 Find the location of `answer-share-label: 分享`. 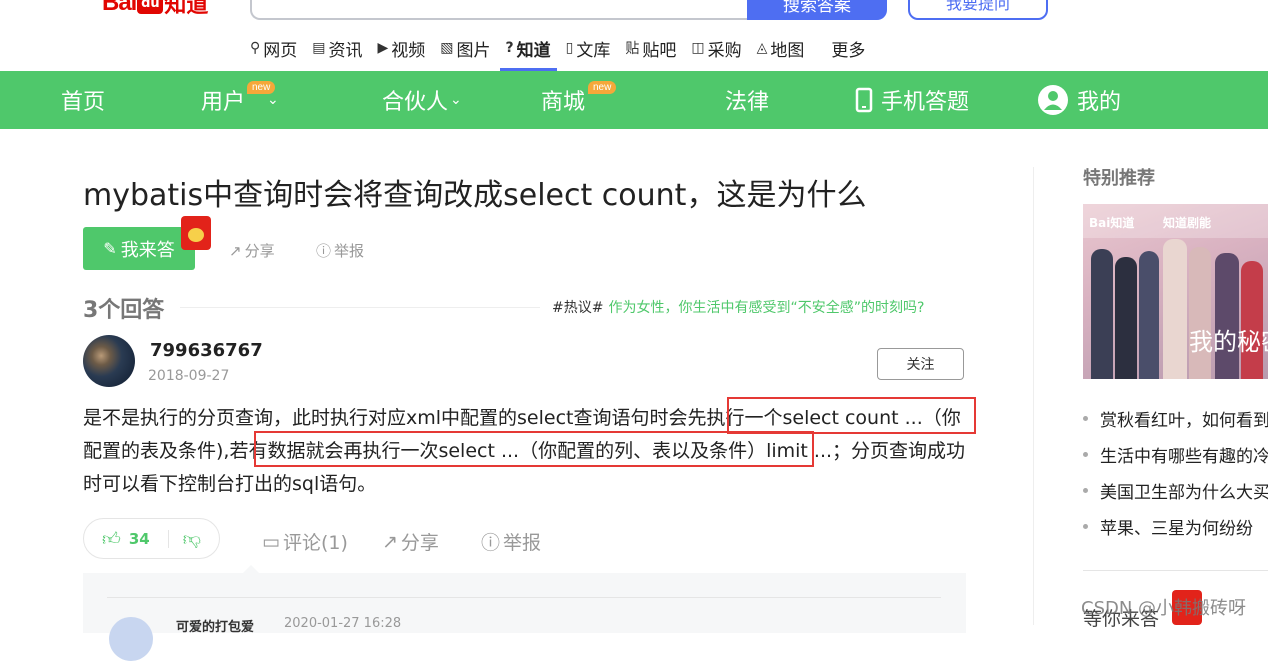

answer-share-label: 分享 is located at coordinates (419, 543).